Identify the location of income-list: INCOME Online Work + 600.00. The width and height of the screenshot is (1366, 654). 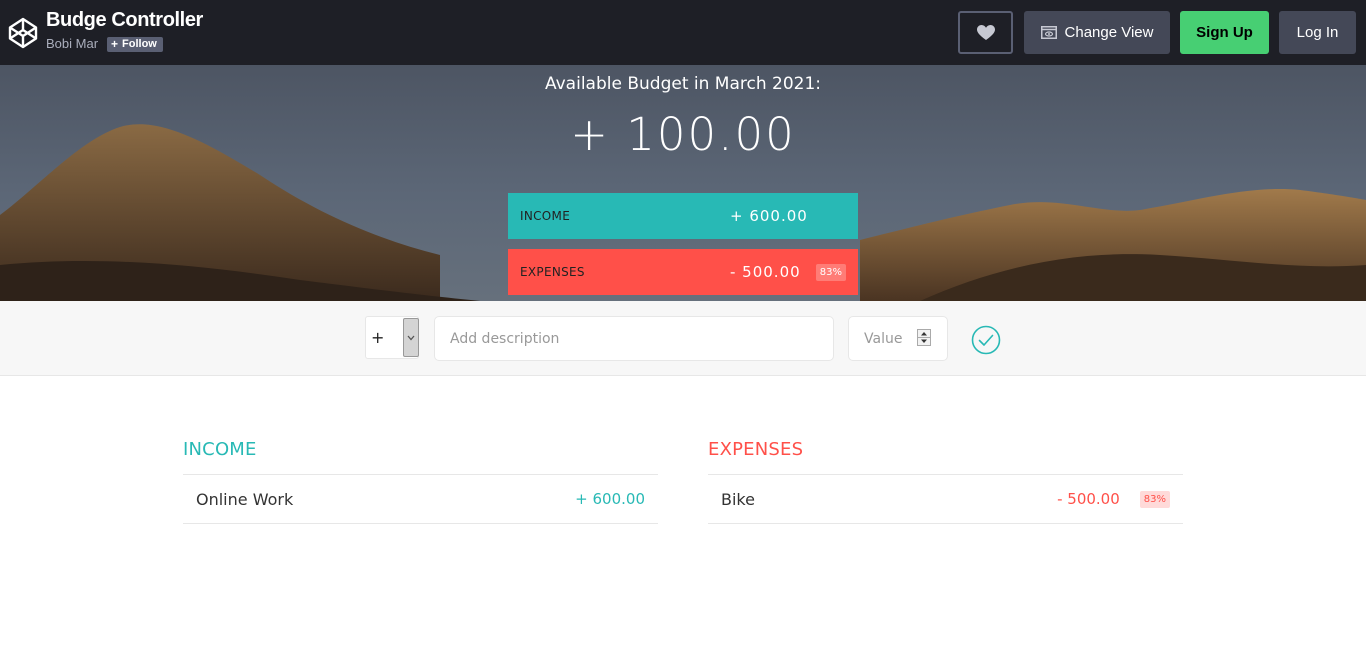
(420, 480).